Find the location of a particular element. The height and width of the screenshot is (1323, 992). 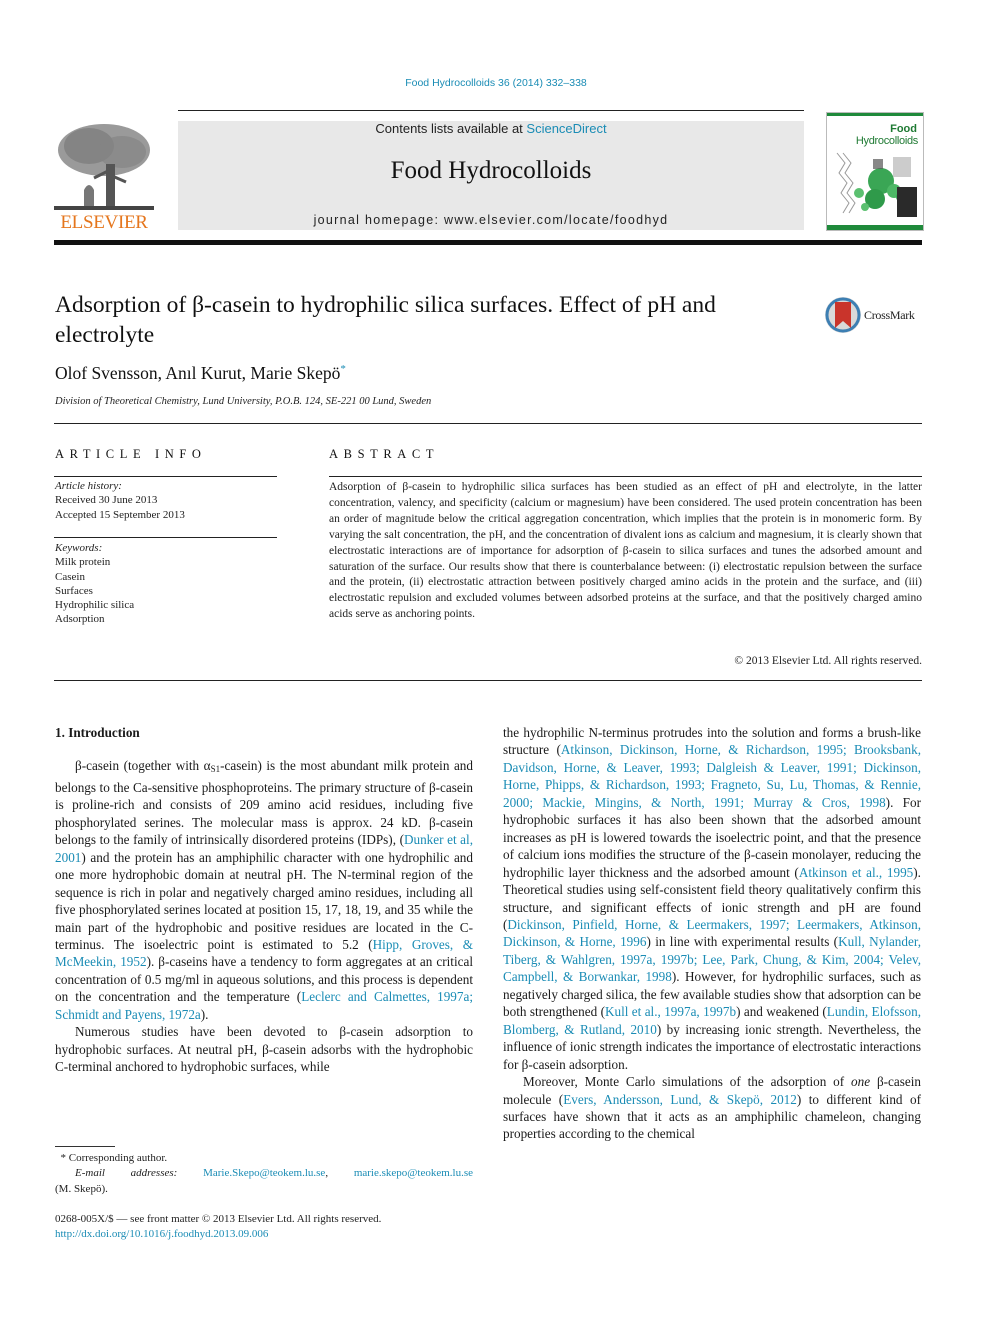

corresponding-author-mark: * is located at coordinates (343, 369).